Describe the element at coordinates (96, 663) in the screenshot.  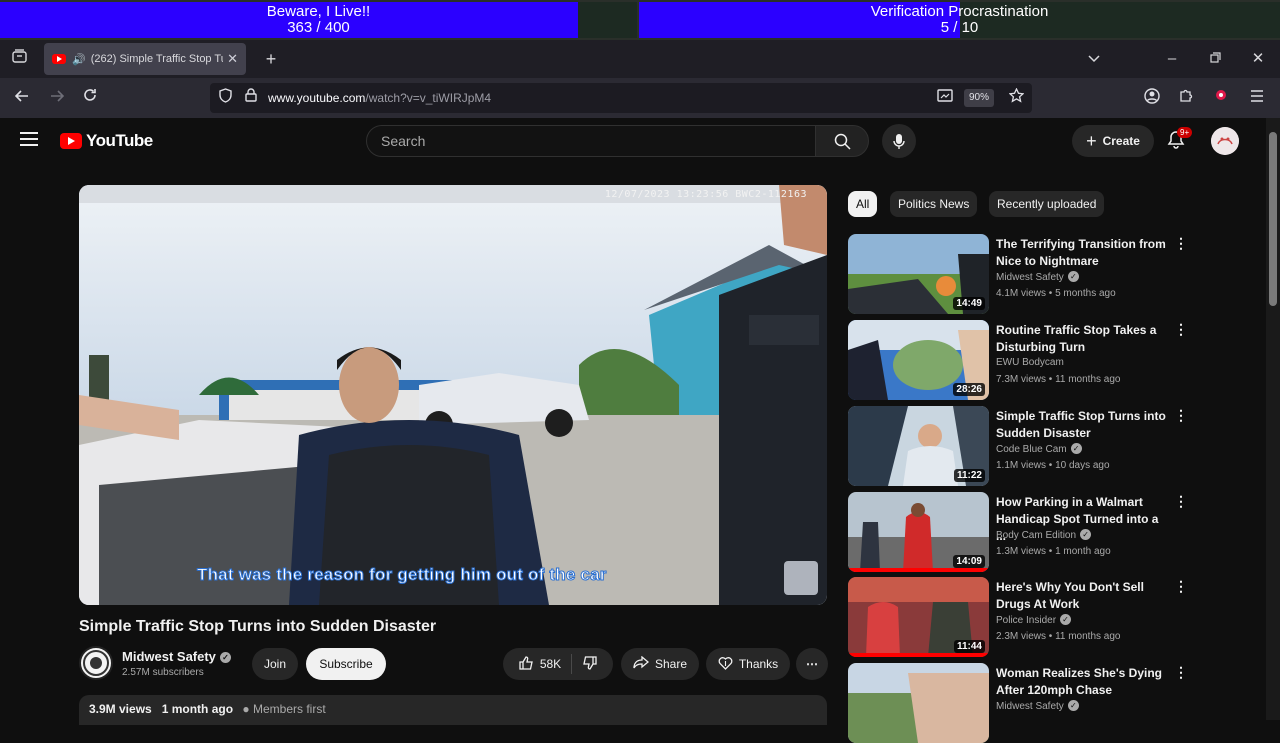
I see `channel-avatar` at that location.